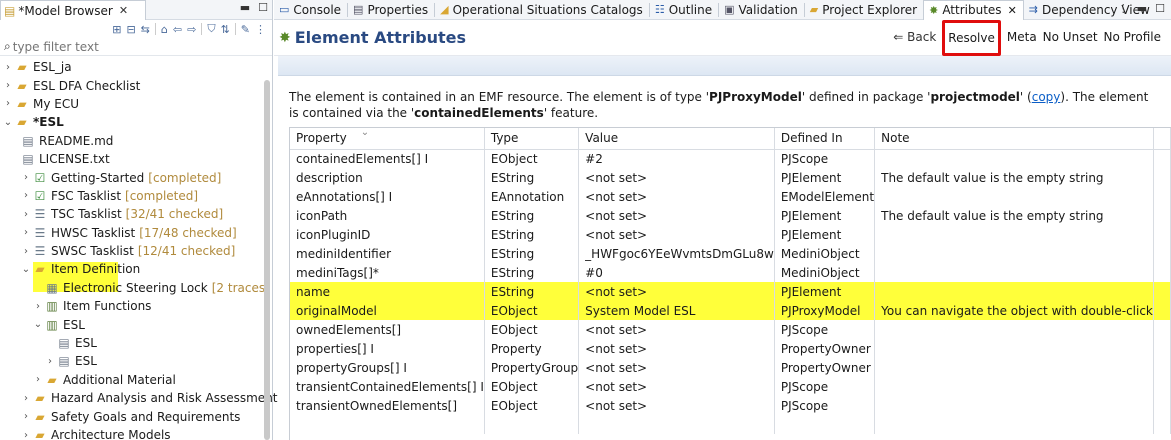  What do you see at coordinates (310, 10) in the screenshot?
I see `tab-console: ▭ Console` at bounding box center [310, 10].